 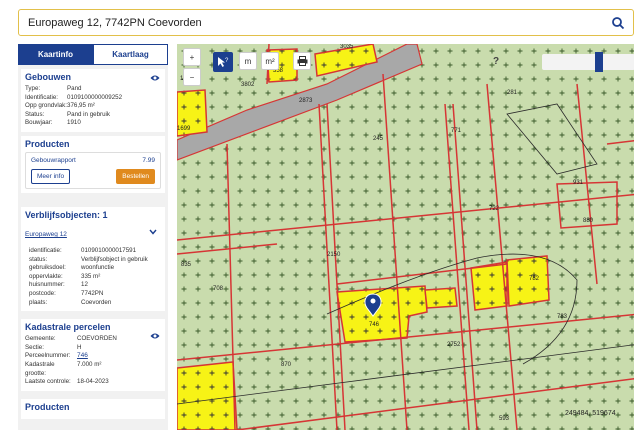 I want to click on vbo-row: plaats: Coevorden, so click(x=70, y=302).